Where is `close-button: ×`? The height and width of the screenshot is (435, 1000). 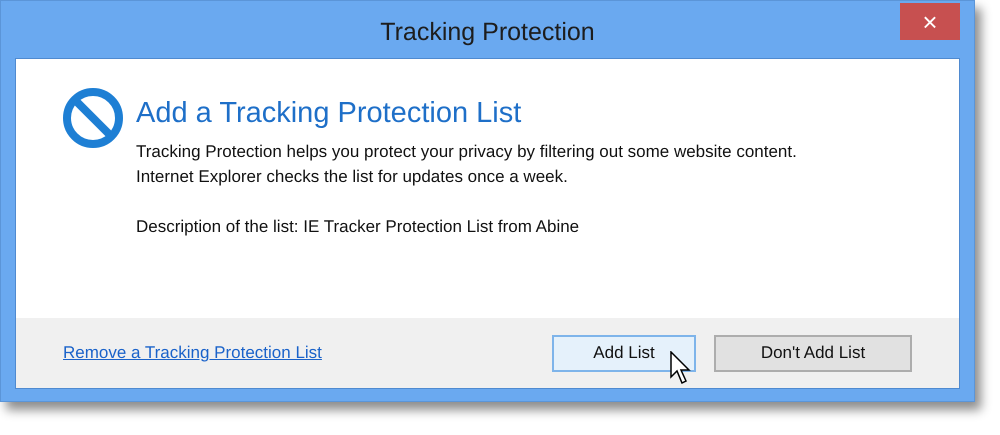
close-button: × is located at coordinates (930, 21).